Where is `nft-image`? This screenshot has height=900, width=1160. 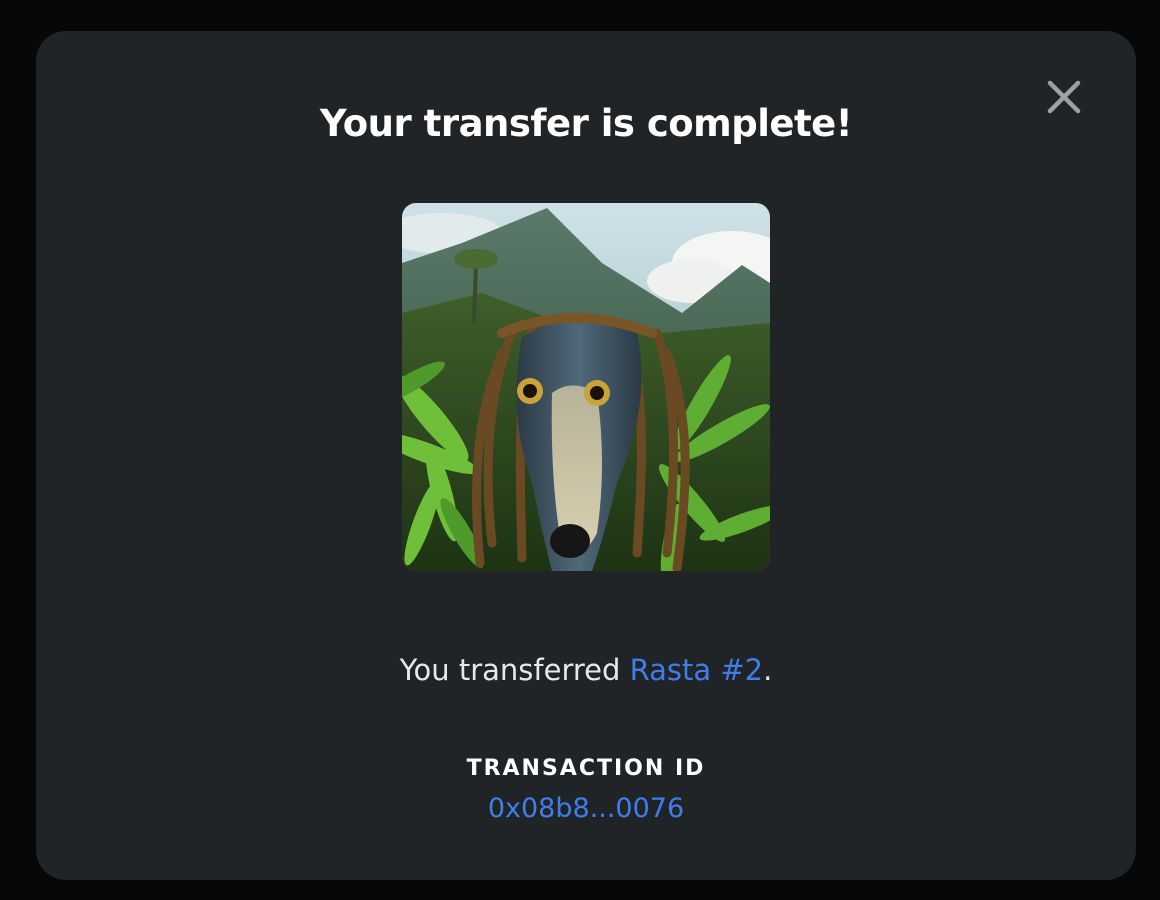 nft-image is located at coordinates (586, 387).